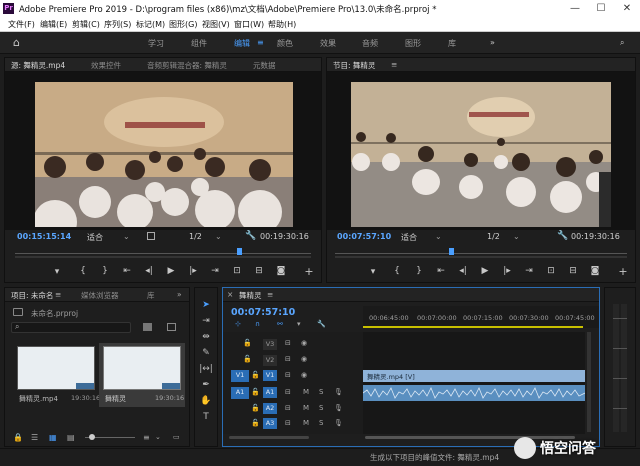 Image resolution: width=640 pixels, height=466 pixels. Describe the element at coordinates (206, 417) in the screenshot. I see `type-tool-icon: T` at that location.